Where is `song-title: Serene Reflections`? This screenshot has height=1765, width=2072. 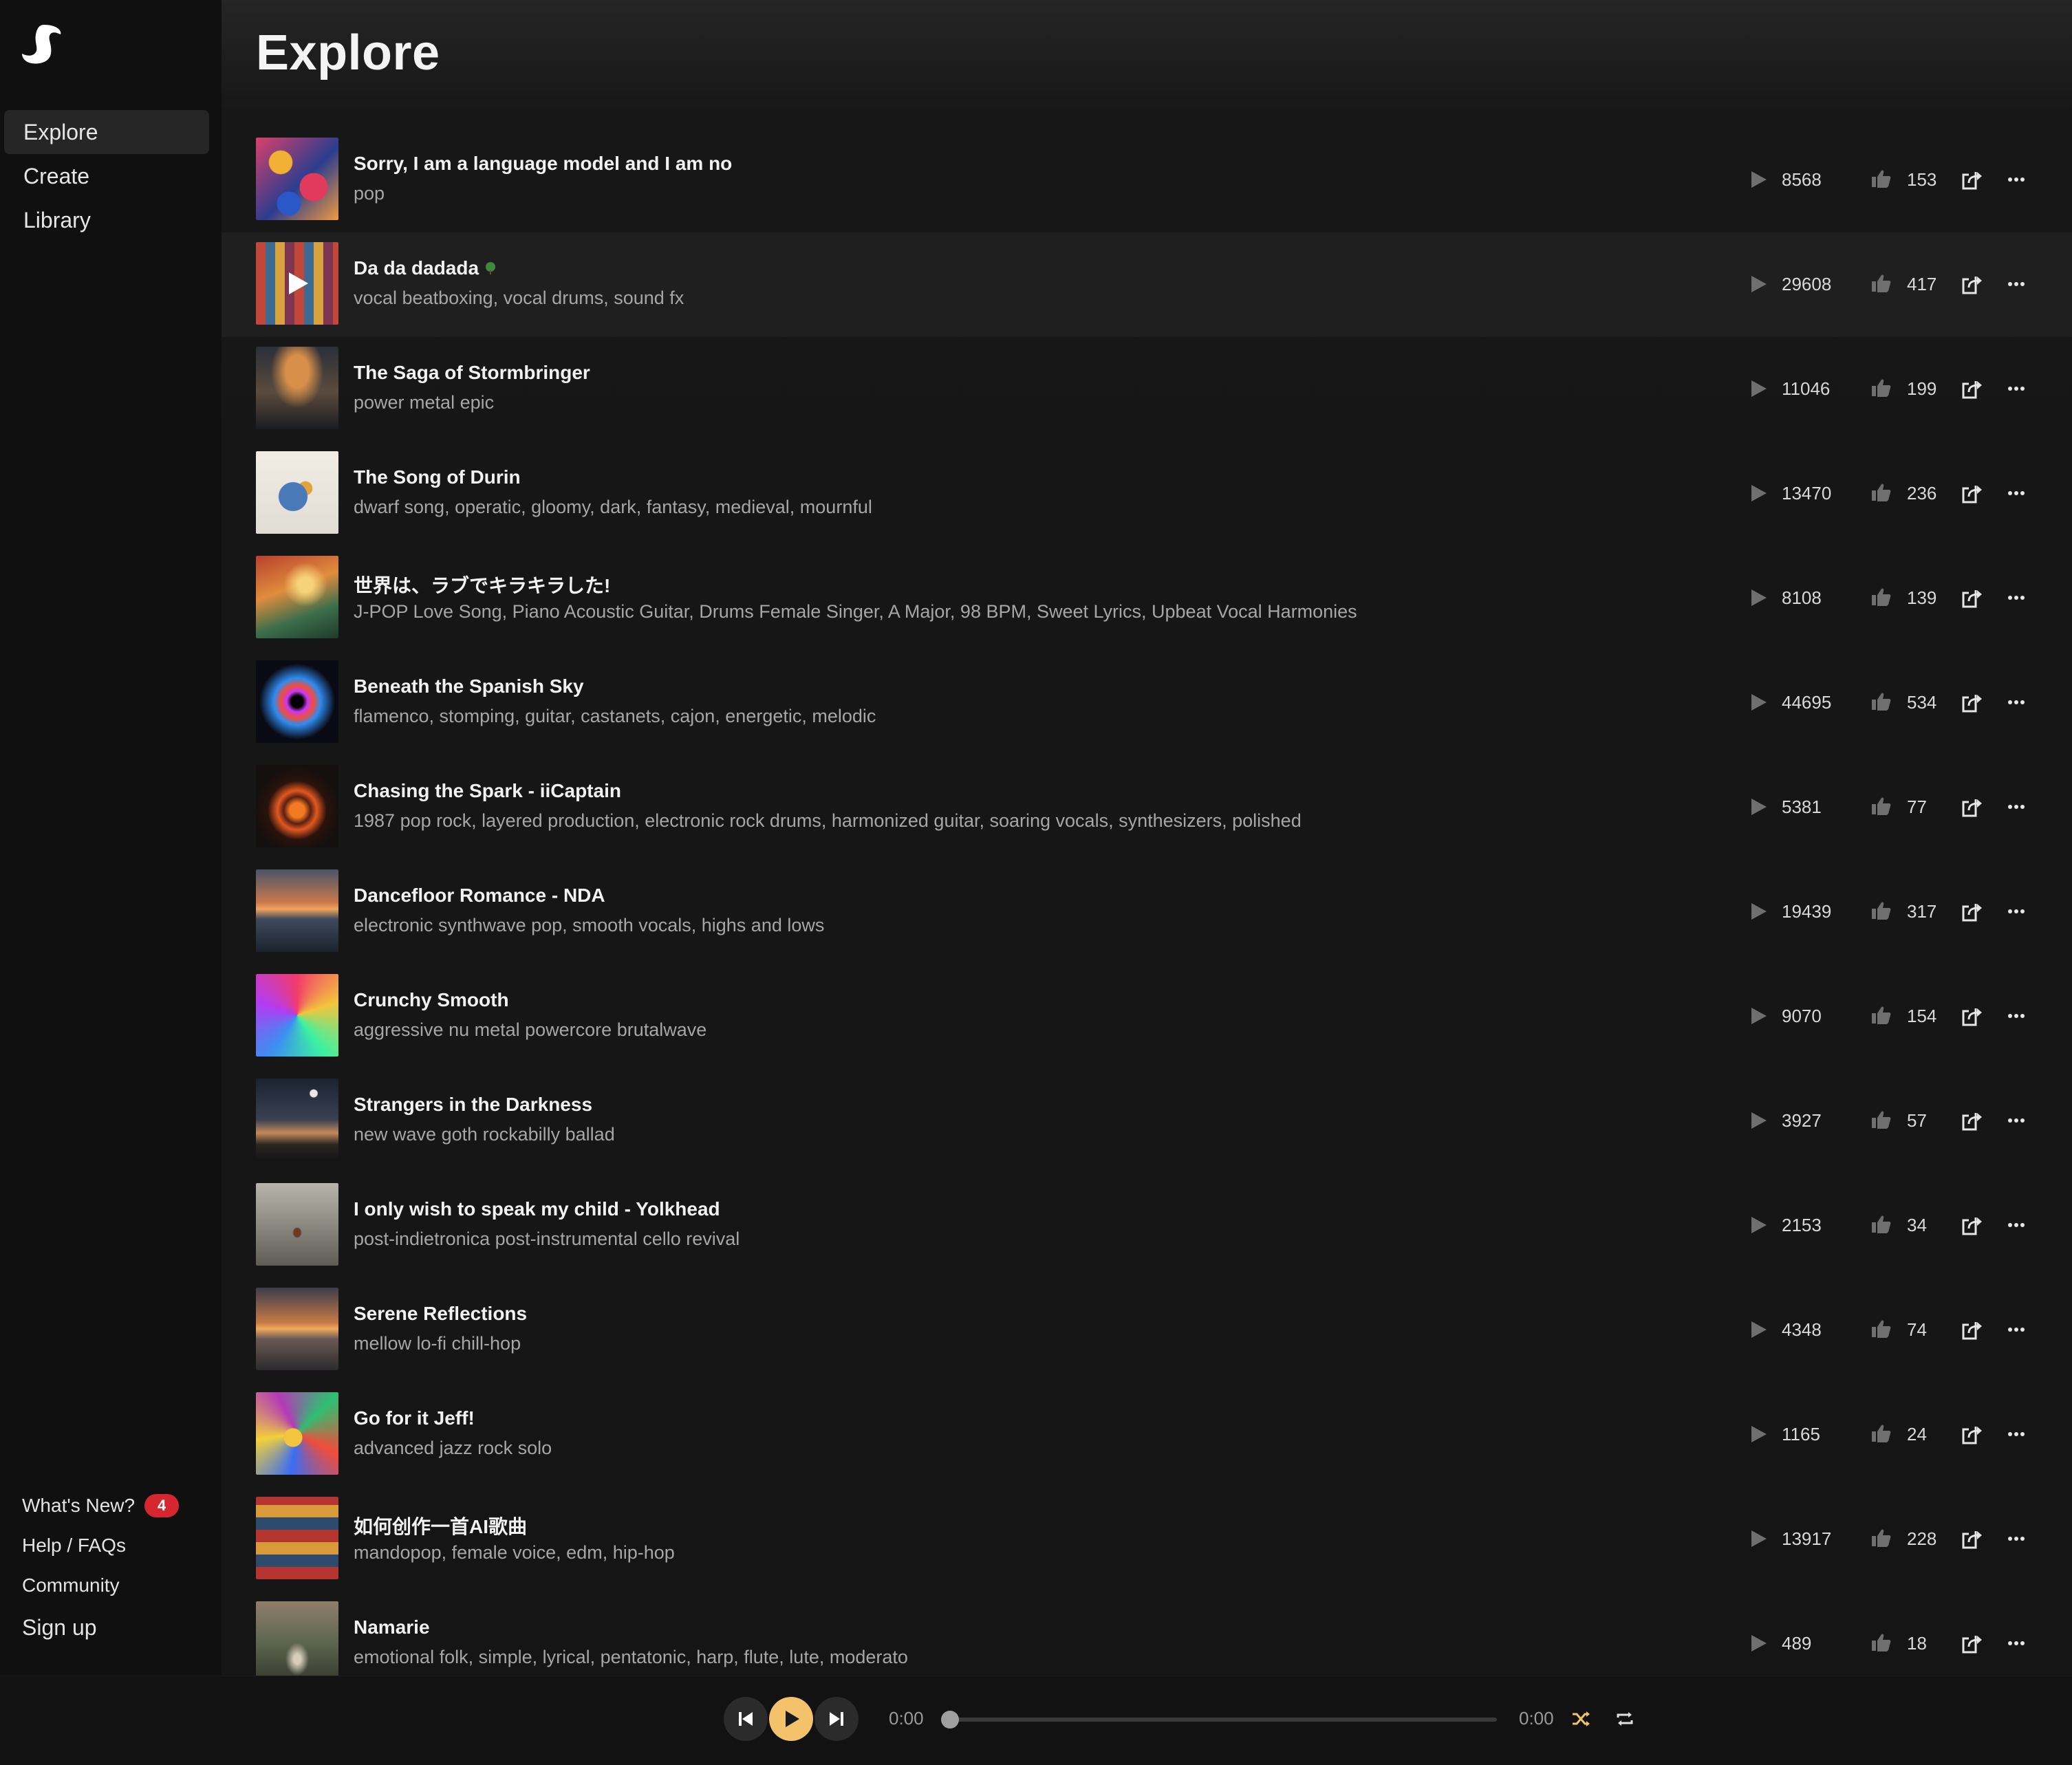
song-title: Serene Reflections is located at coordinates (441, 1314).